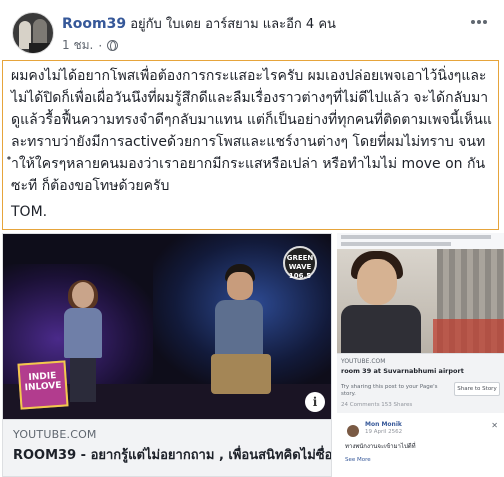 The image size is (504, 477). I want to click on page-name-link: Room39, so click(94, 24).